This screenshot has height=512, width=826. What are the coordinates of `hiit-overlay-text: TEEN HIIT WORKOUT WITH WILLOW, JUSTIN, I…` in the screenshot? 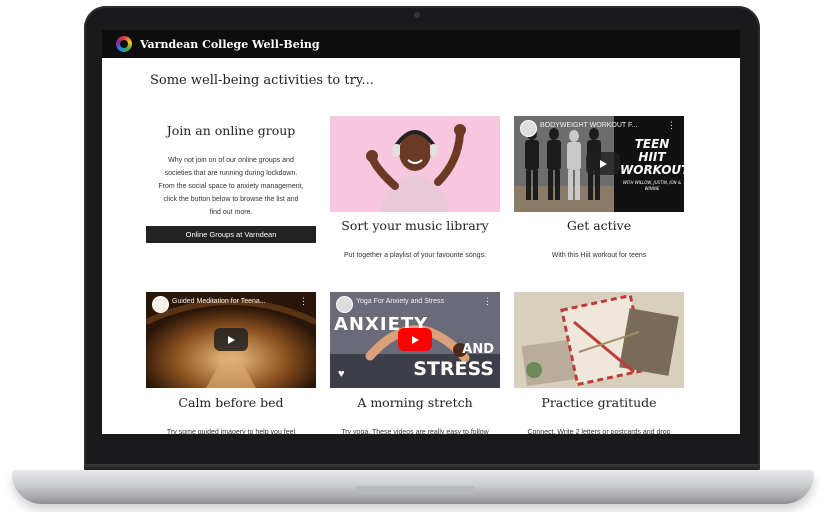 It's located at (652, 165).